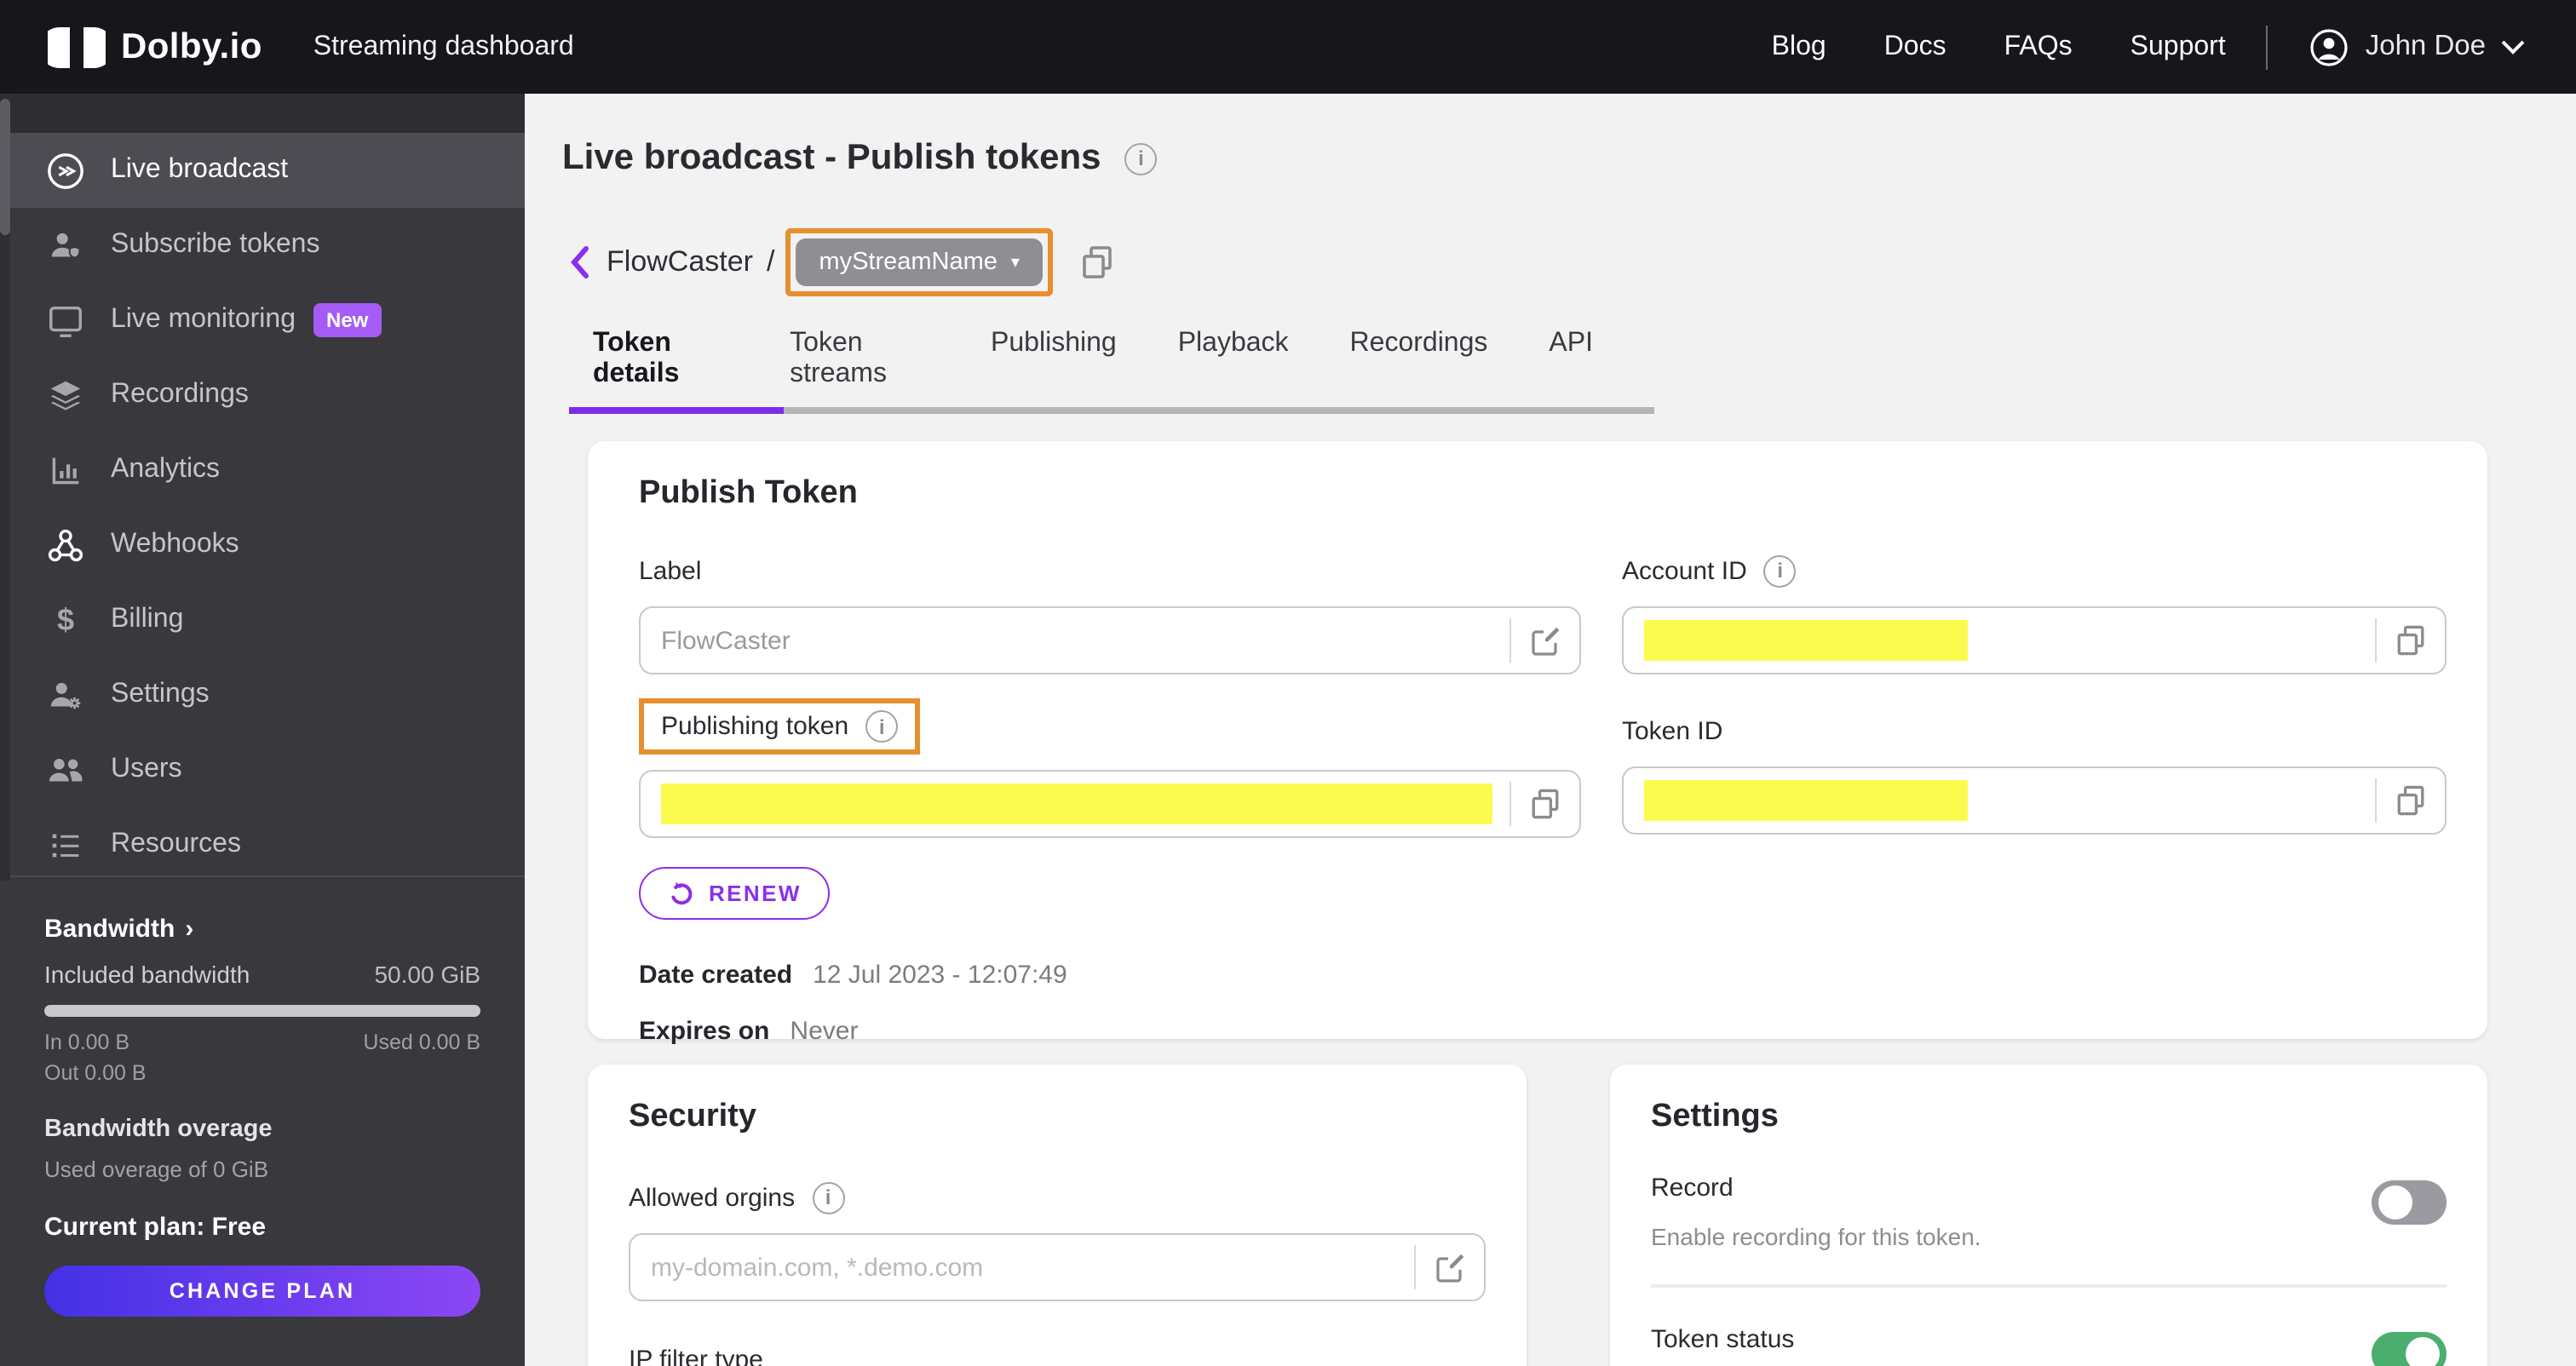 Image resolution: width=2576 pixels, height=1366 pixels. I want to click on bandwidth-overage-title: Bandwidth overage, so click(159, 1129).